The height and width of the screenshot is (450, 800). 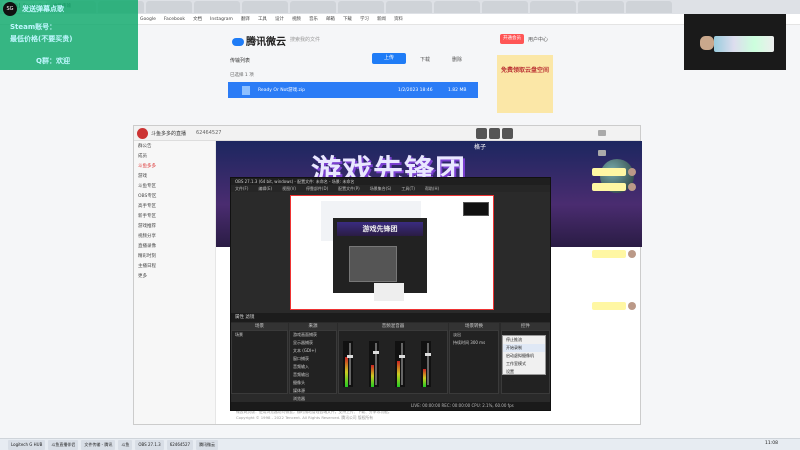 What do you see at coordinates (524, 372) in the screenshot?
I see `settings-button: 设置` at bounding box center [524, 372].